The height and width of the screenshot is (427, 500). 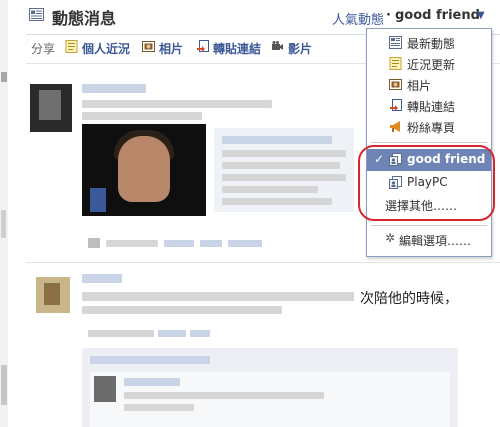 What do you see at coordinates (106, 49) in the screenshot?
I see `share-status-label: 個人近況` at bounding box center [106, 49].